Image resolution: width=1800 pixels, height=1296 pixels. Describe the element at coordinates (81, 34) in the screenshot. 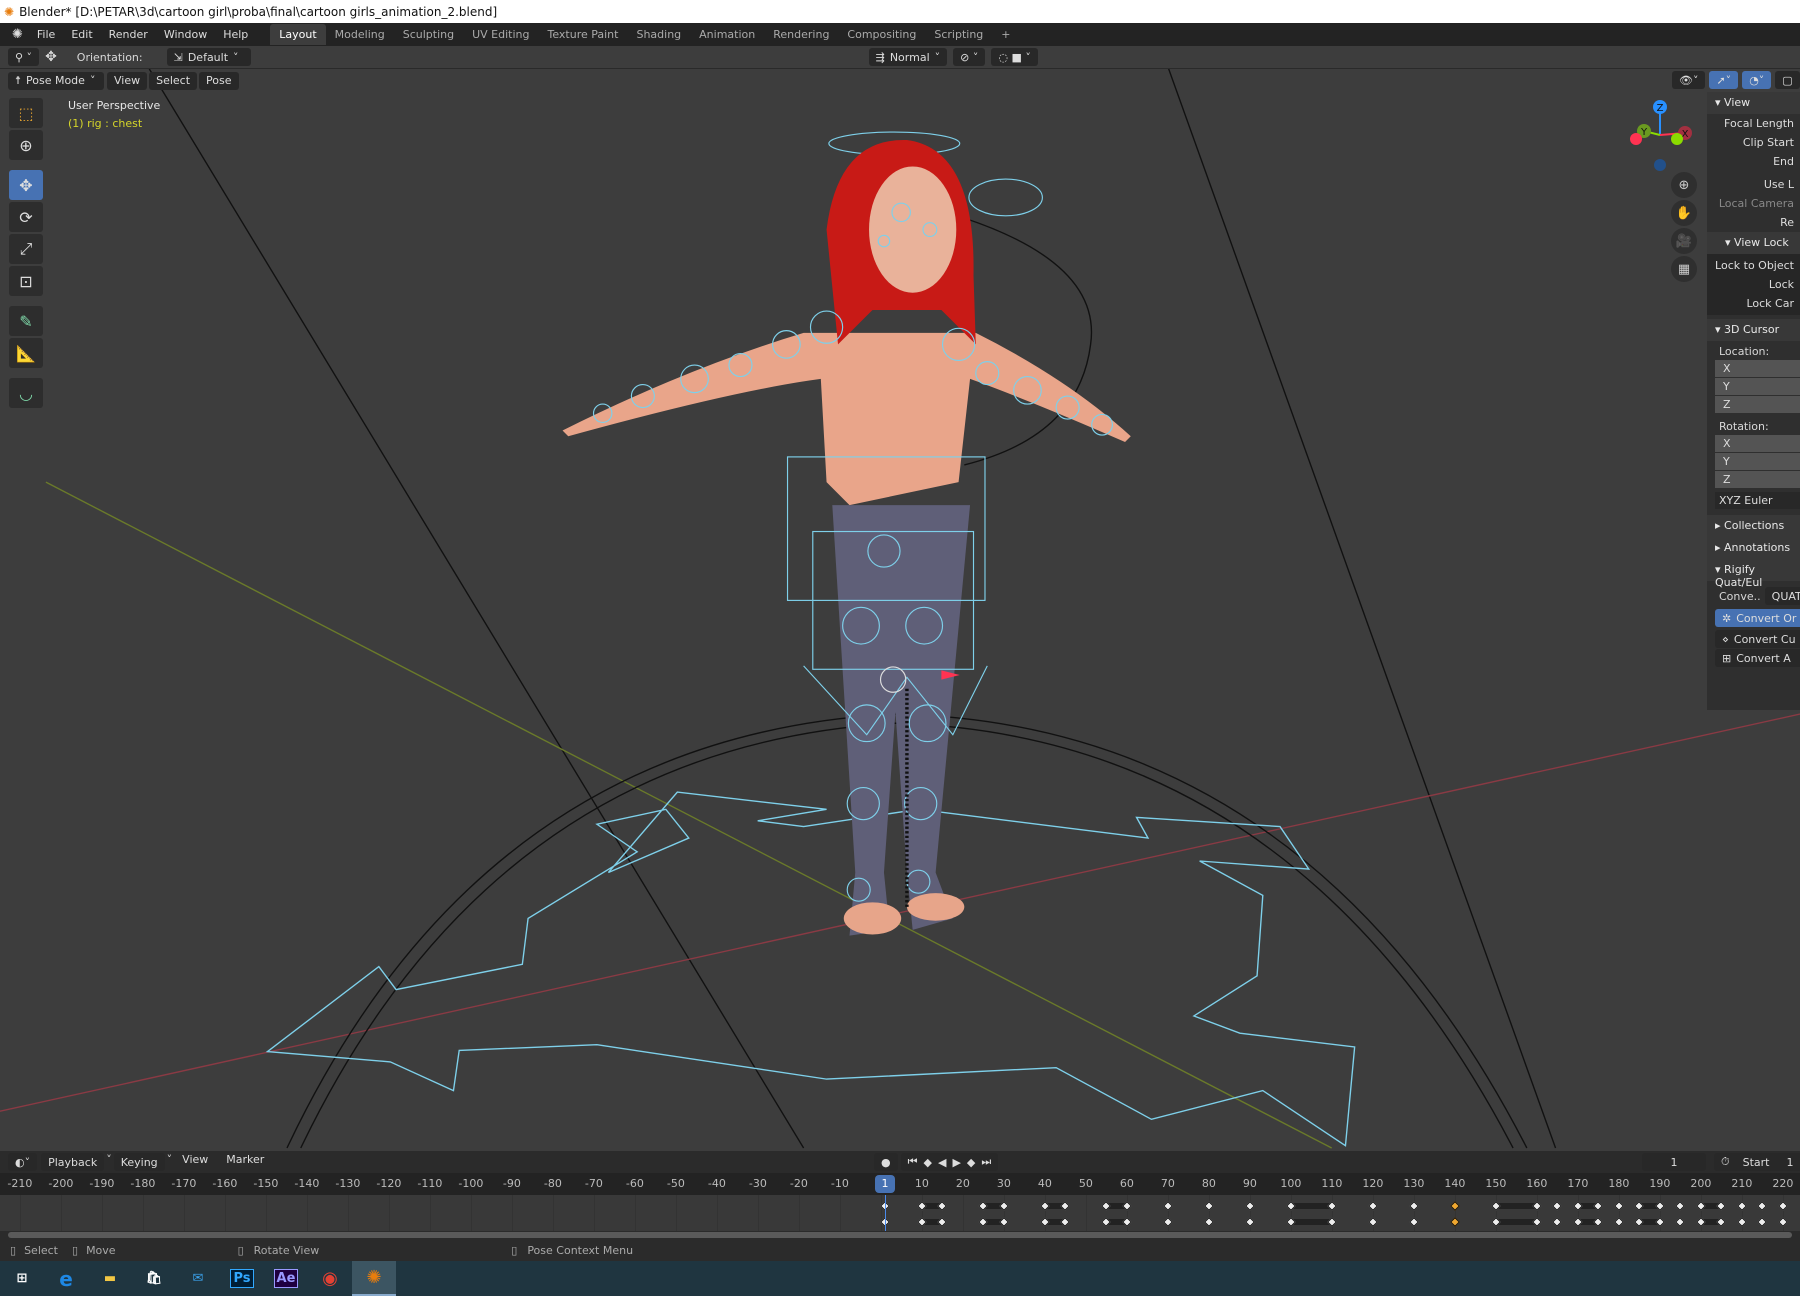

I see `menu-edit: Edit` at that location.